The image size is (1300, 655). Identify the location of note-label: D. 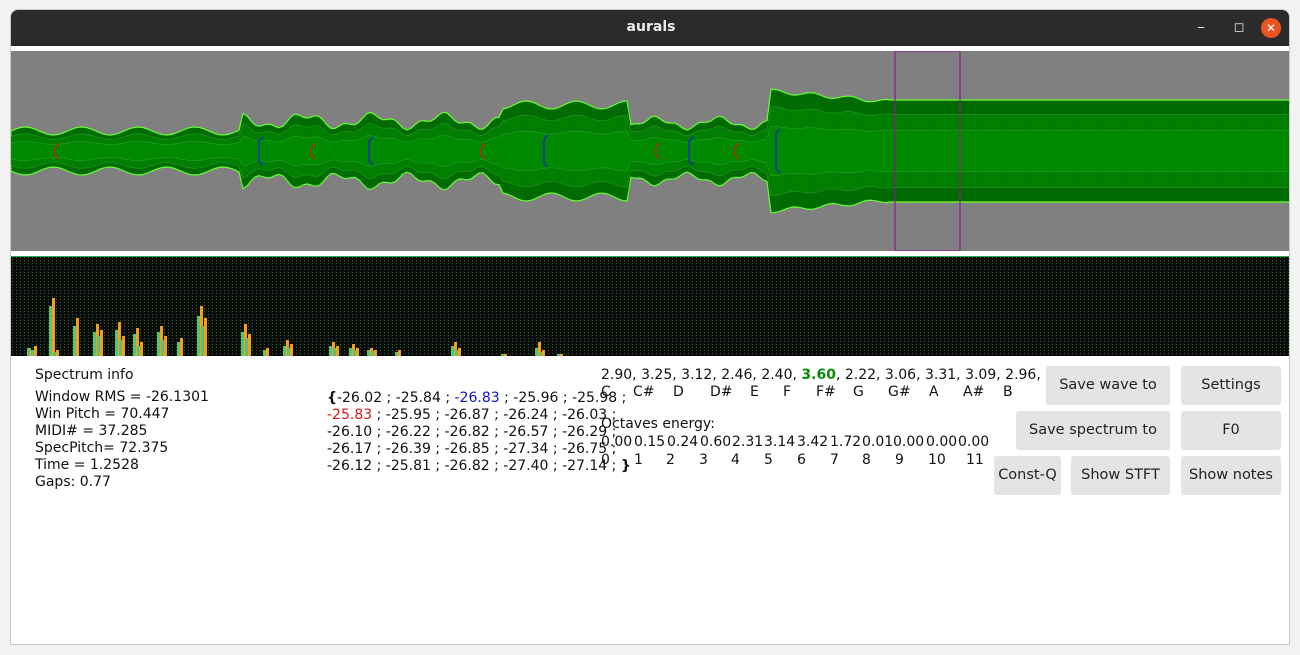
(678, 392).